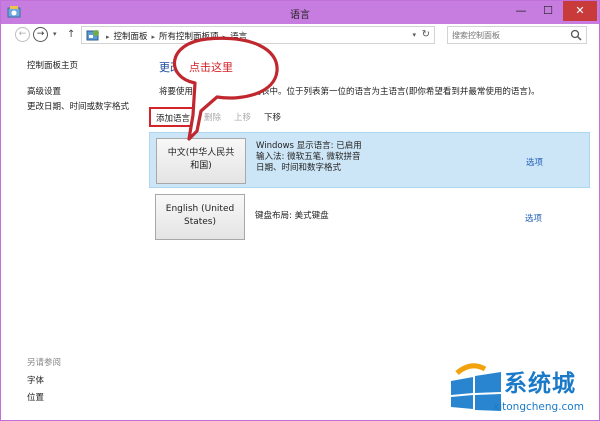 Image resolution: width=600 pixels, height=421 pixels. What do you see at coordinates (201, 153) in the screenshot?
I see `language-name: 中文(中华人民共` at bounding box center [201, 153].